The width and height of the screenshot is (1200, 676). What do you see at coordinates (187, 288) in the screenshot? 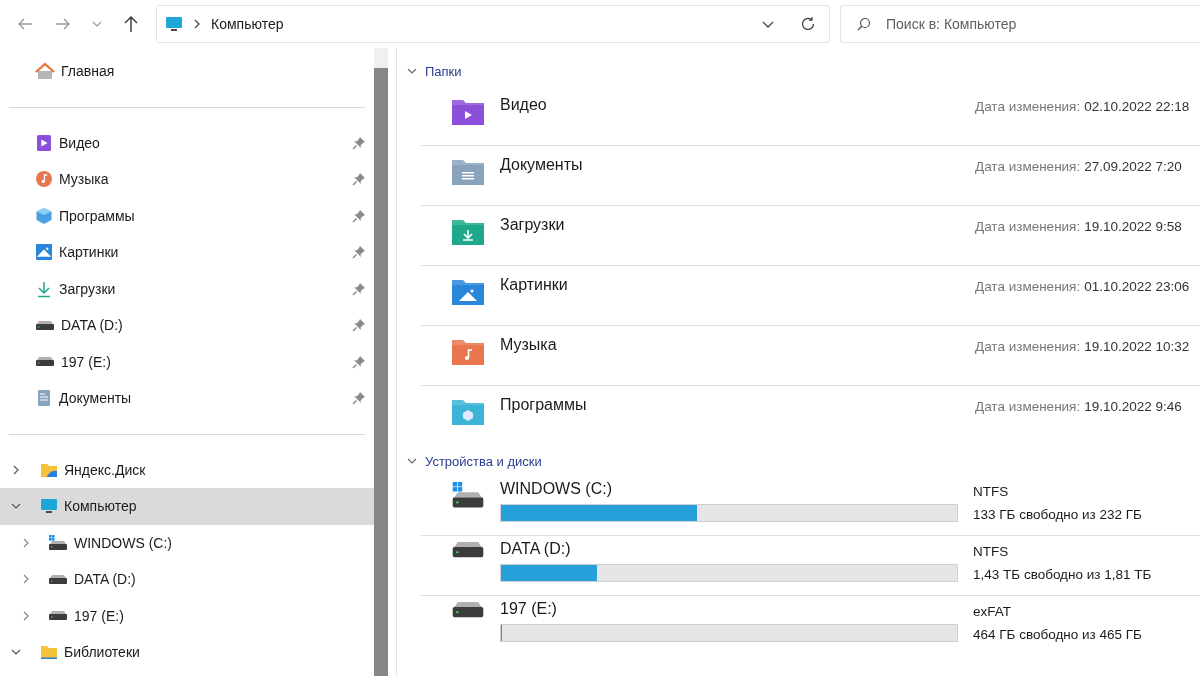
I see `quick-access-item: Загрузки` at bounding box center [187, 288].